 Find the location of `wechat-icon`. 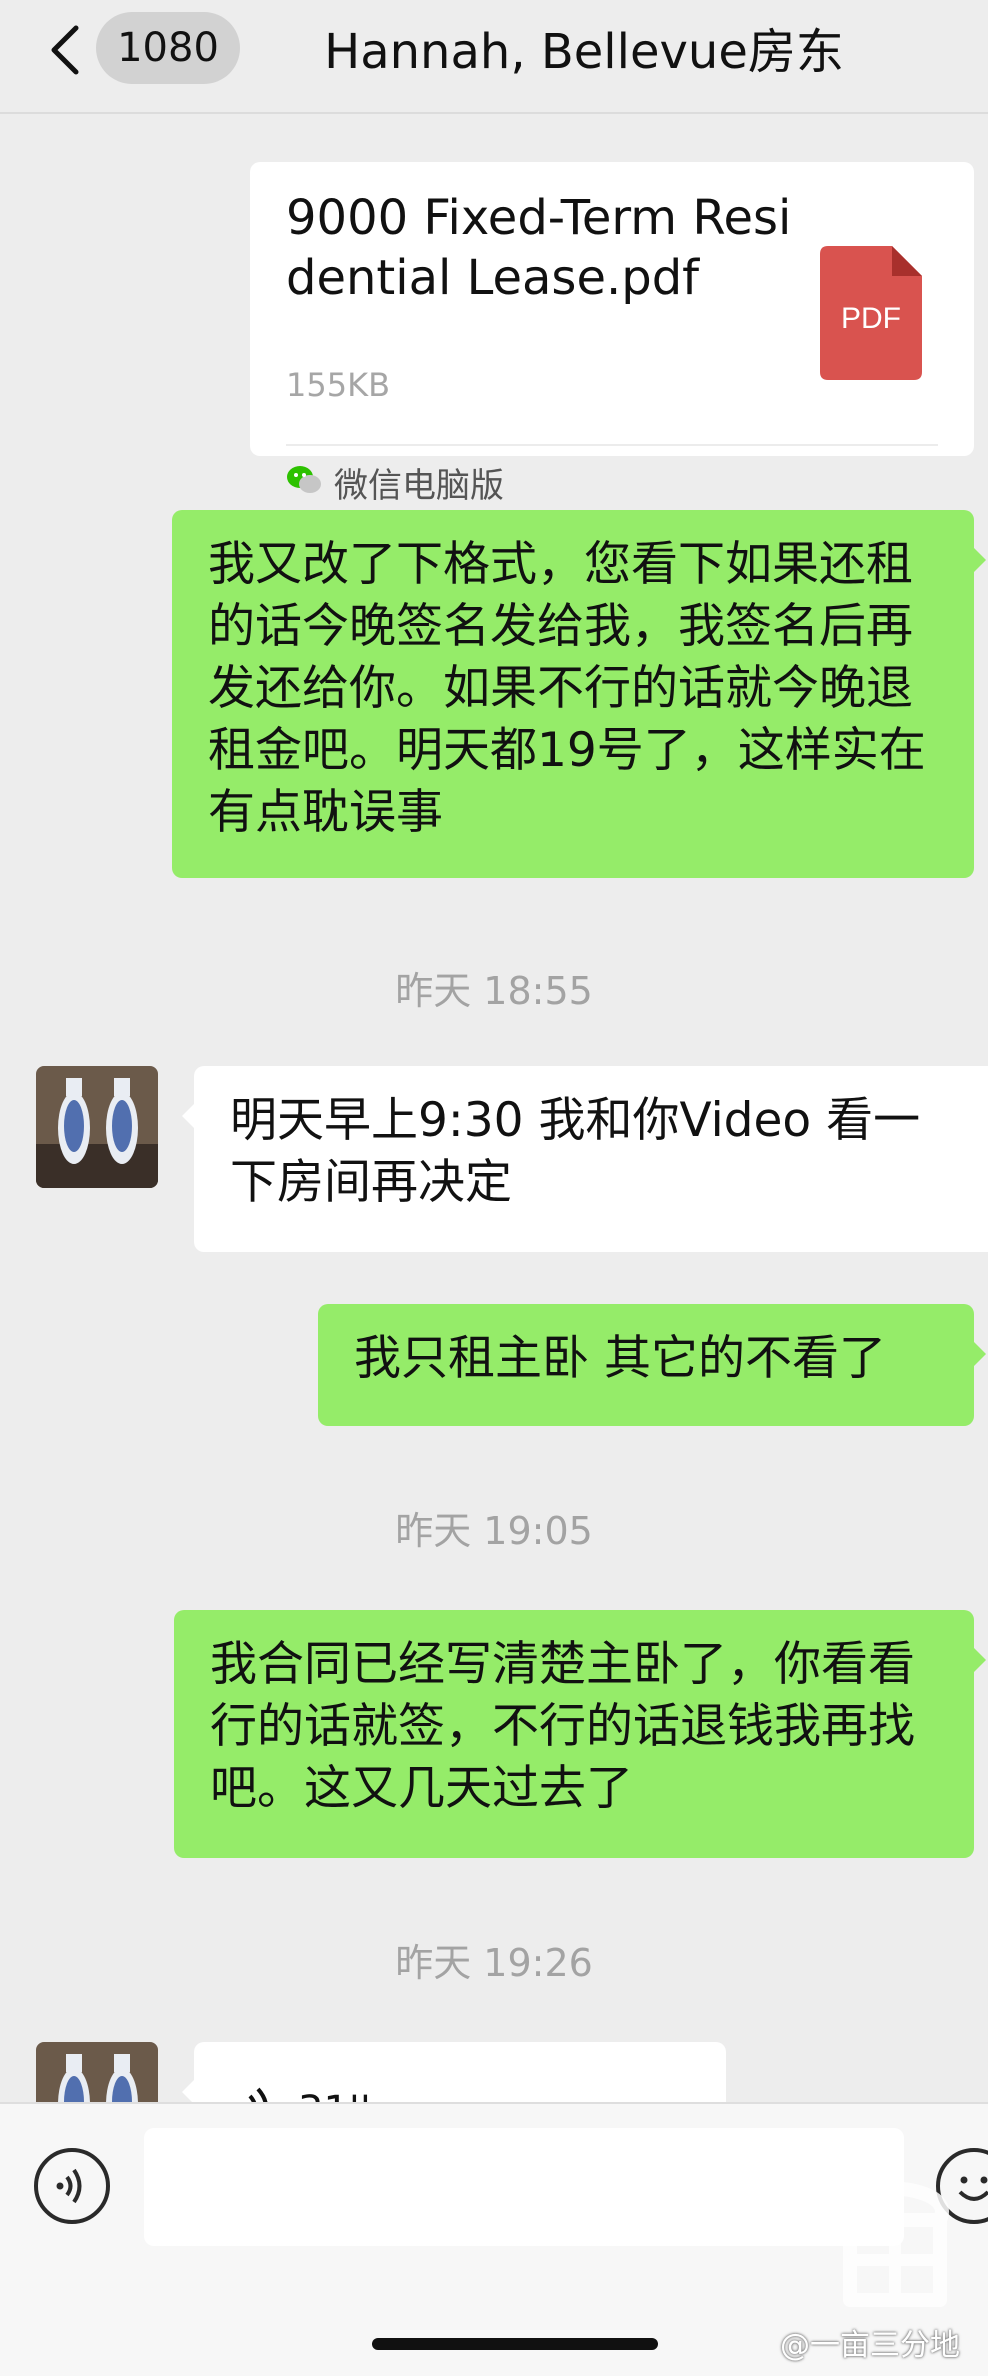

wechat-icon is located at coordinates (304, 479).